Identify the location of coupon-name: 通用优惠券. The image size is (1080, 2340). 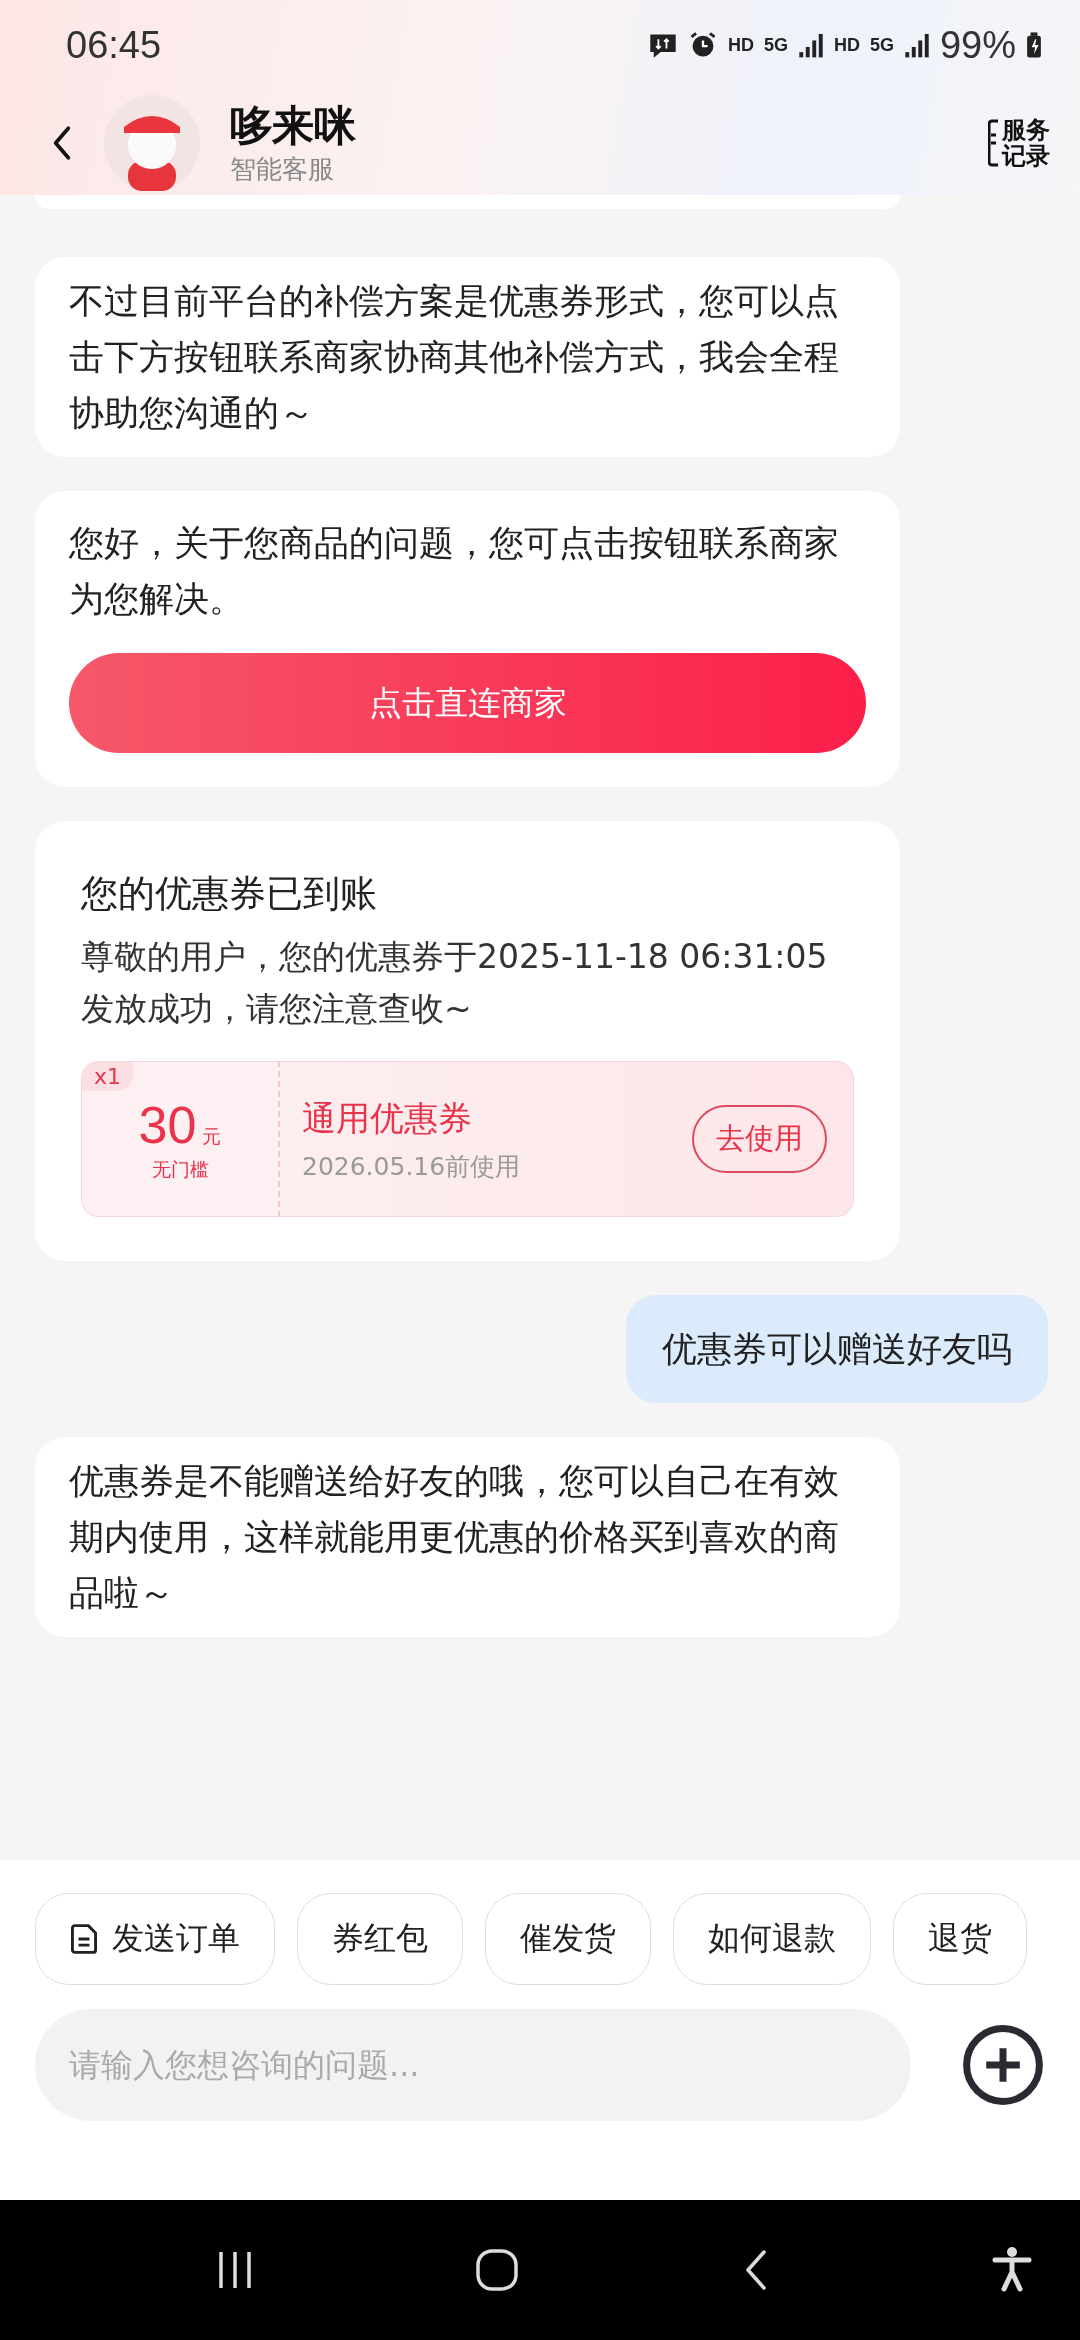
(387, 1118).